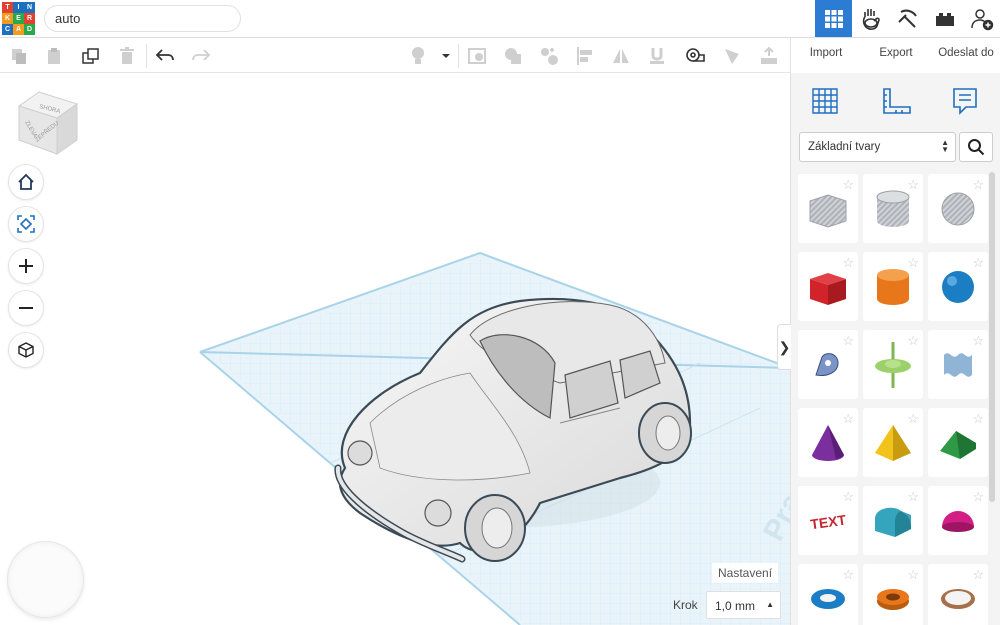 This screenshot has width=1000, height=625. Describe the element at coordinates (18, 7) in the screenshot. I see `logo-letter: I` at that location.